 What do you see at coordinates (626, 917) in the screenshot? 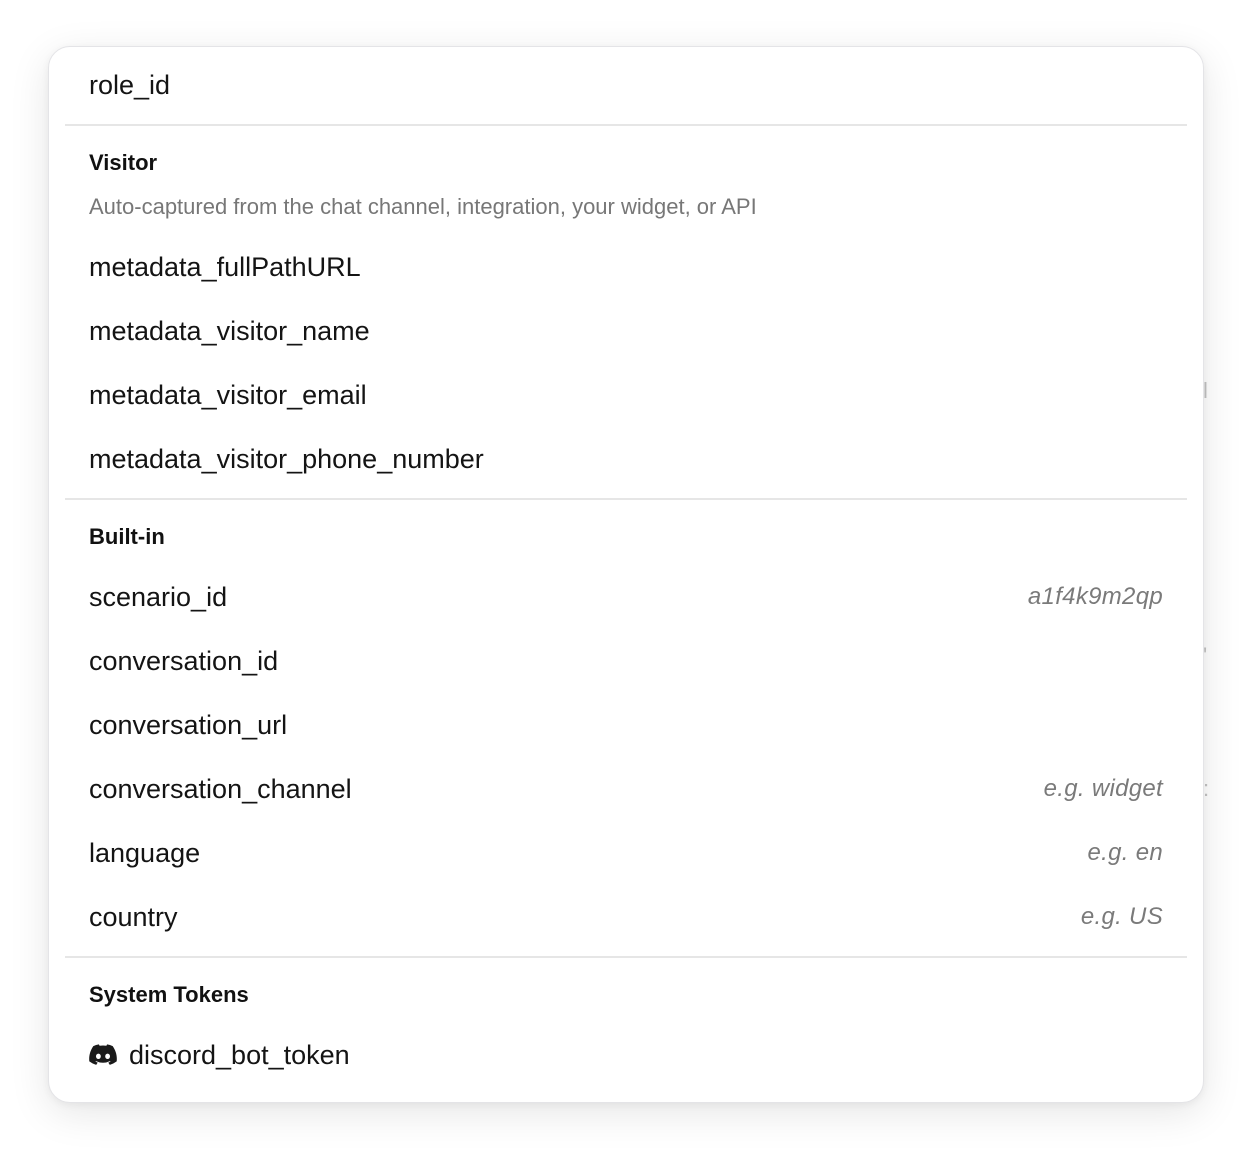
I see `variable-option-country: country e.g. US` at bounding box center [626, 917].